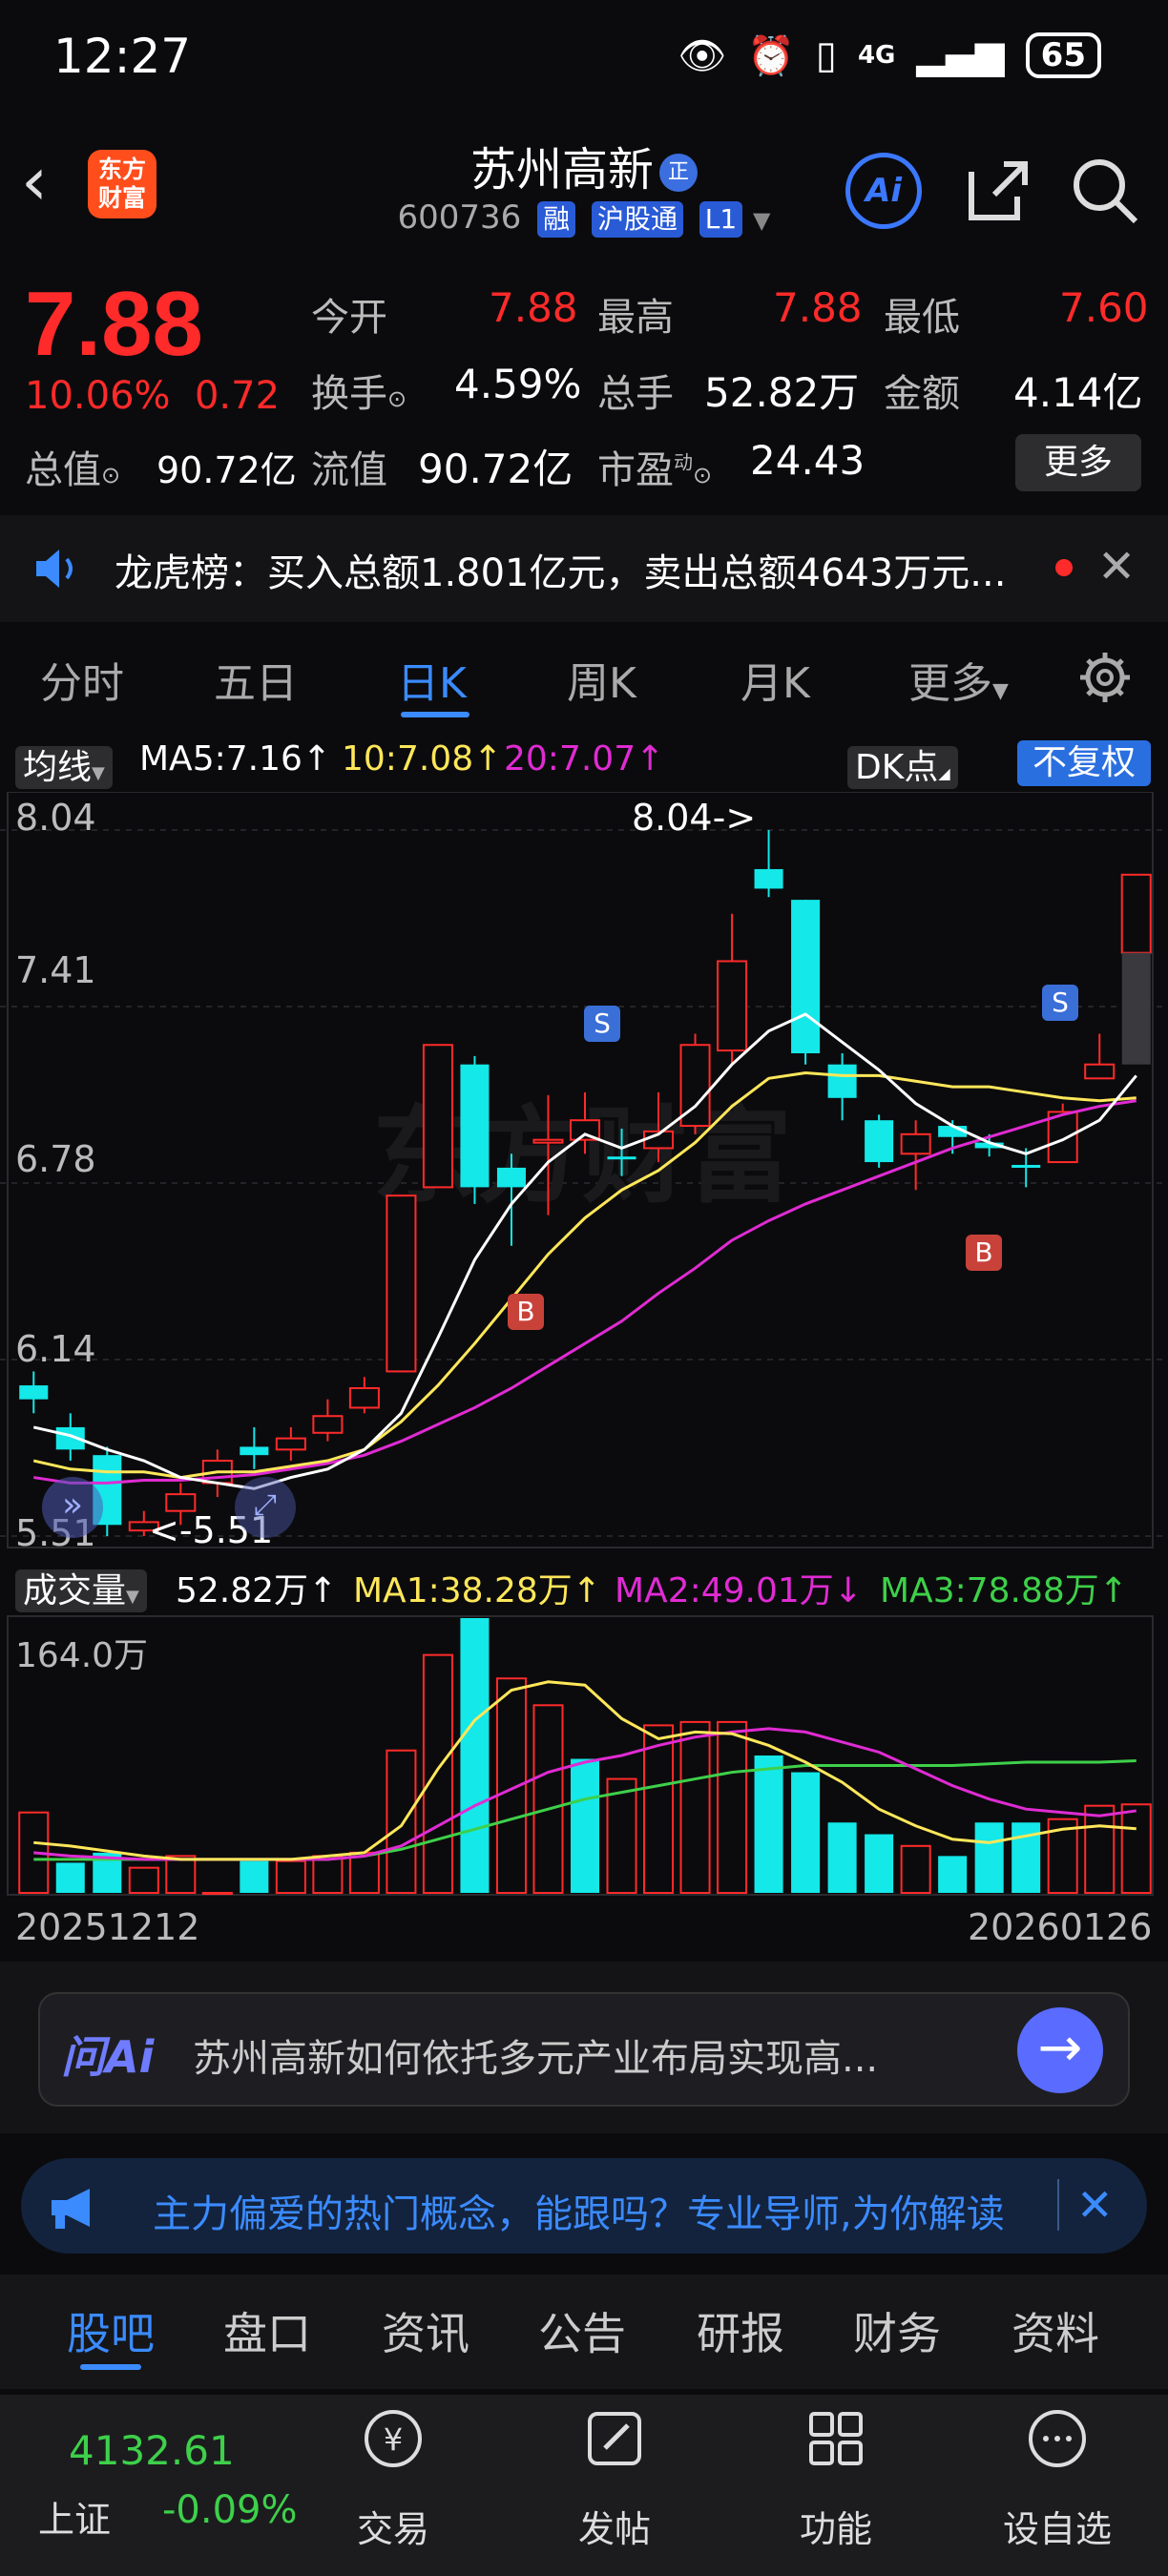 Image resolution: width=1168 pixels, height=2576 pixels. Describe the element at coordinates (152, 396) in the screenshot. I see `change-row: 10.06% 0.72` at that location.